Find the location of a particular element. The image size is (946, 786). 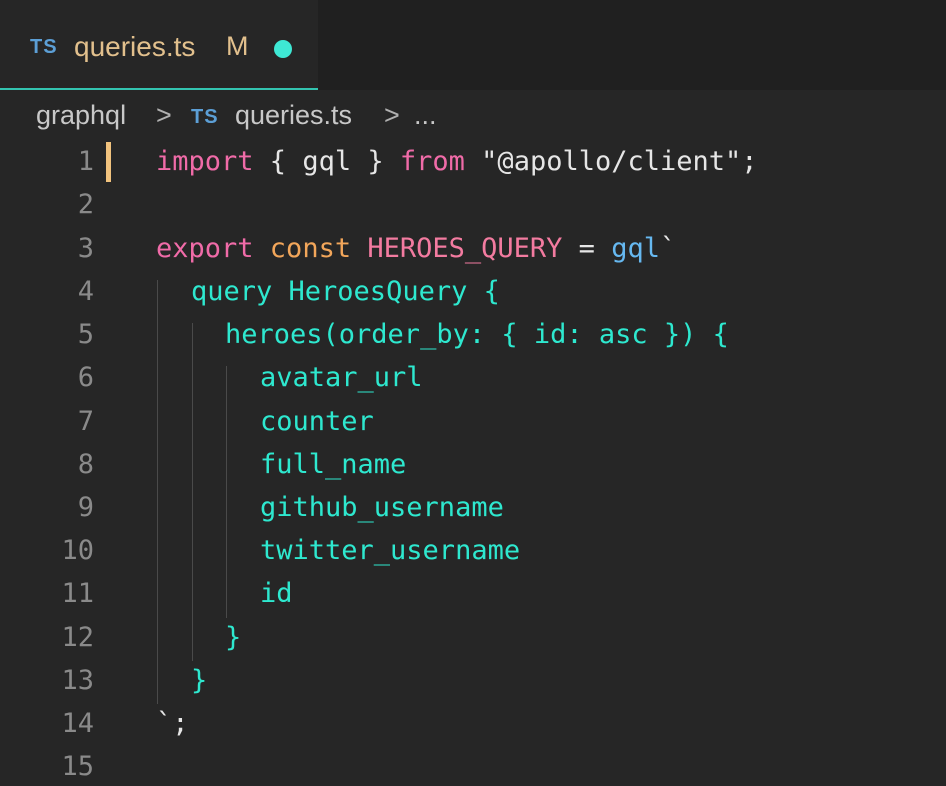

constant-token: HEROES_QUERY is located at coordinates (457, 248).